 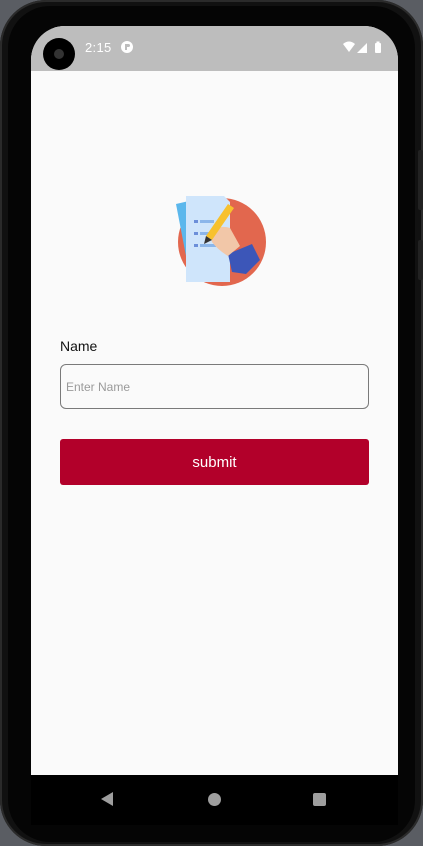 I want to click on navigation-bar, so click(x=214, y=800).